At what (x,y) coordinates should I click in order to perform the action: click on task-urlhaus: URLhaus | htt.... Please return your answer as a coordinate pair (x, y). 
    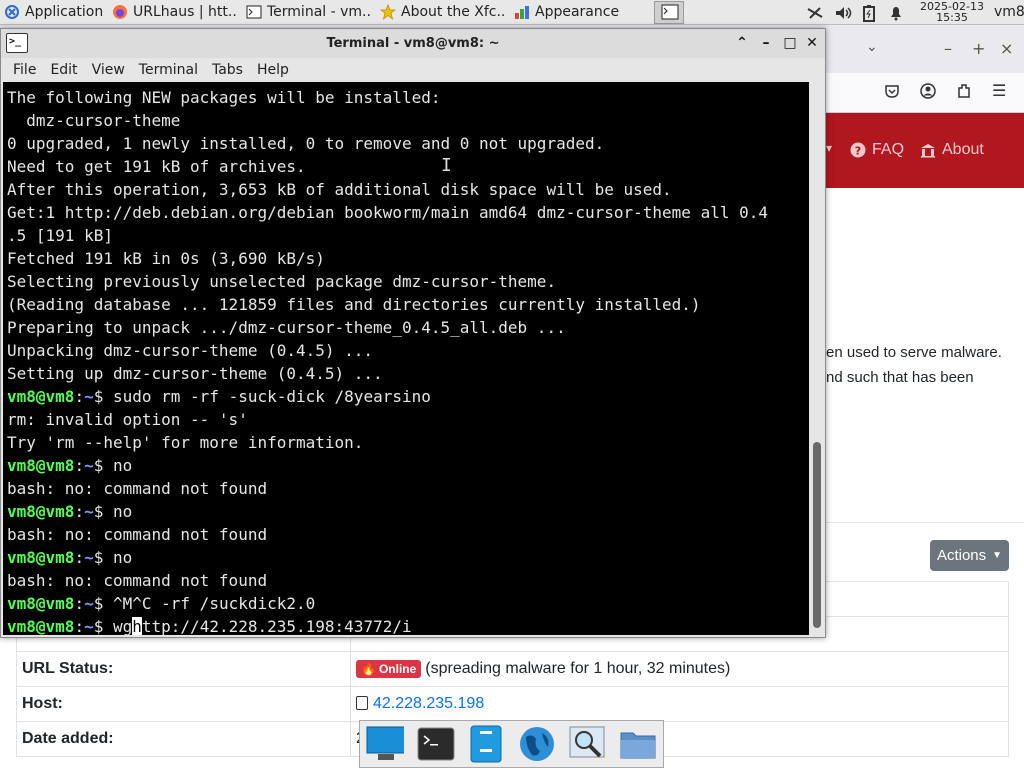
    Looking at the image, I should click on (175, 12).